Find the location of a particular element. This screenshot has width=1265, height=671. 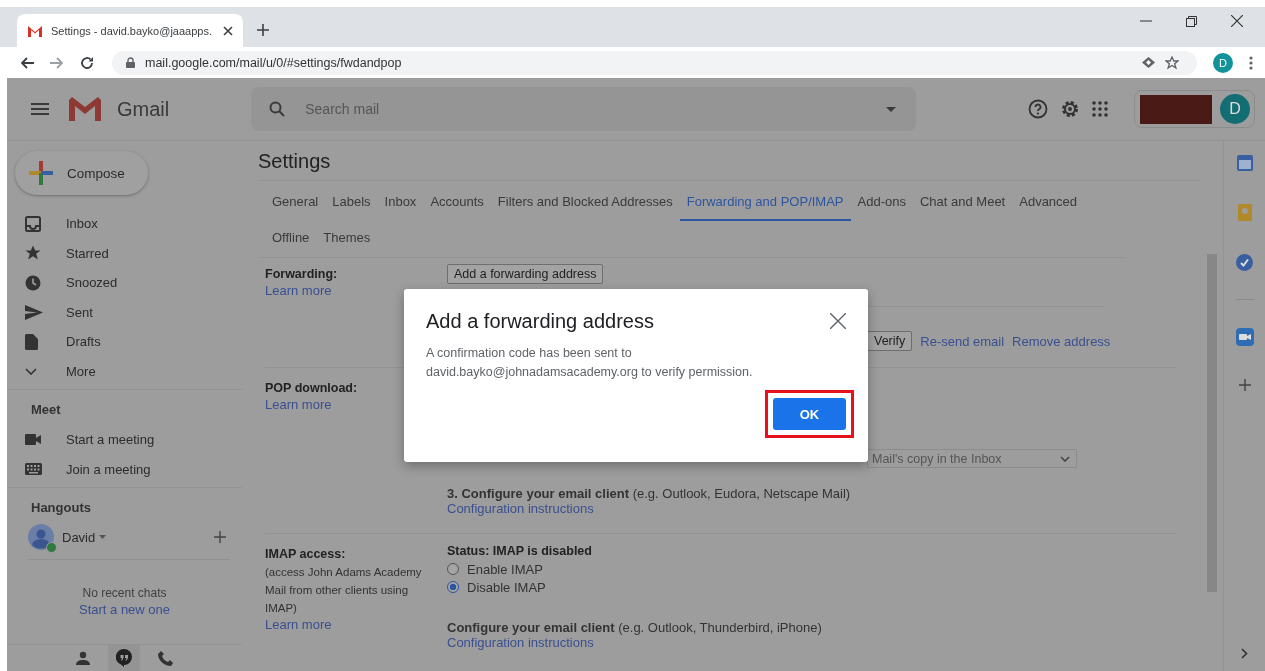

dialog-title: Add a forwarding address is located at coordinates (540, 321).